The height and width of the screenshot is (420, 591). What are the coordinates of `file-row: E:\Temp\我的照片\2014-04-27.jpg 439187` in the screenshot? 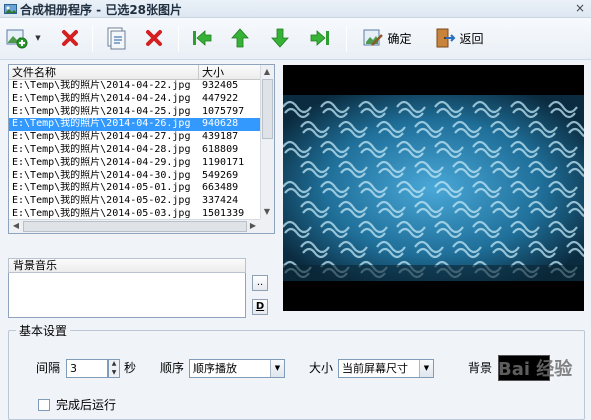 It's located at (135, 137).